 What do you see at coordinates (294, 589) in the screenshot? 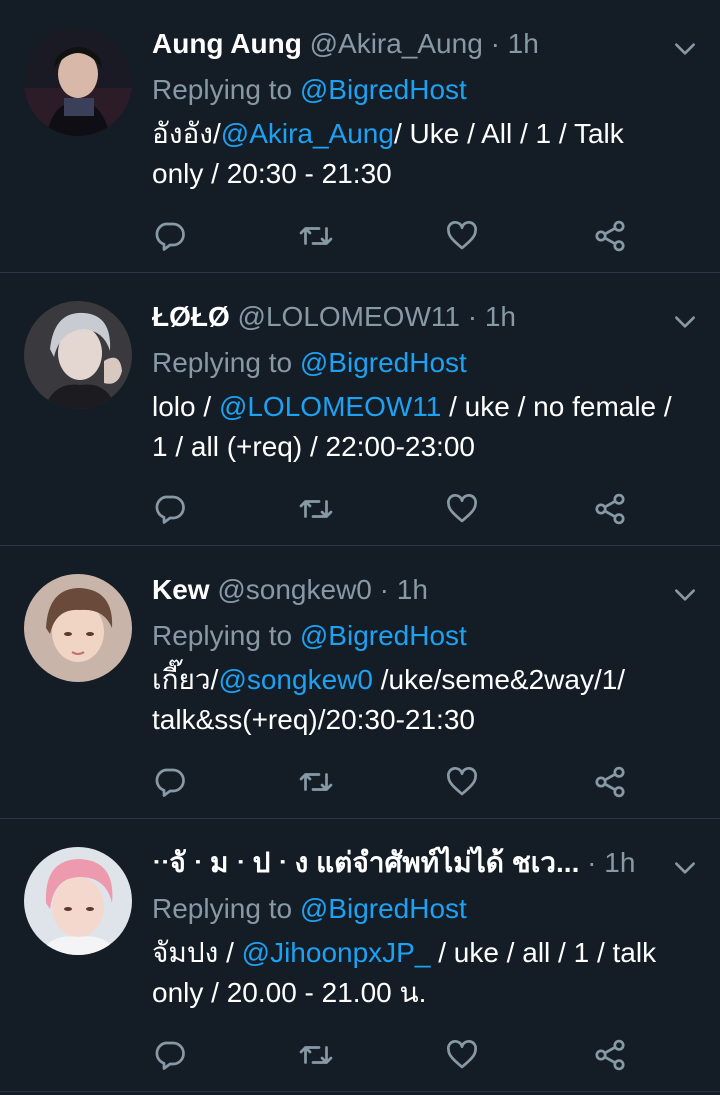
I see `user-handle: @songkew0` at bounding box center [294, 589].